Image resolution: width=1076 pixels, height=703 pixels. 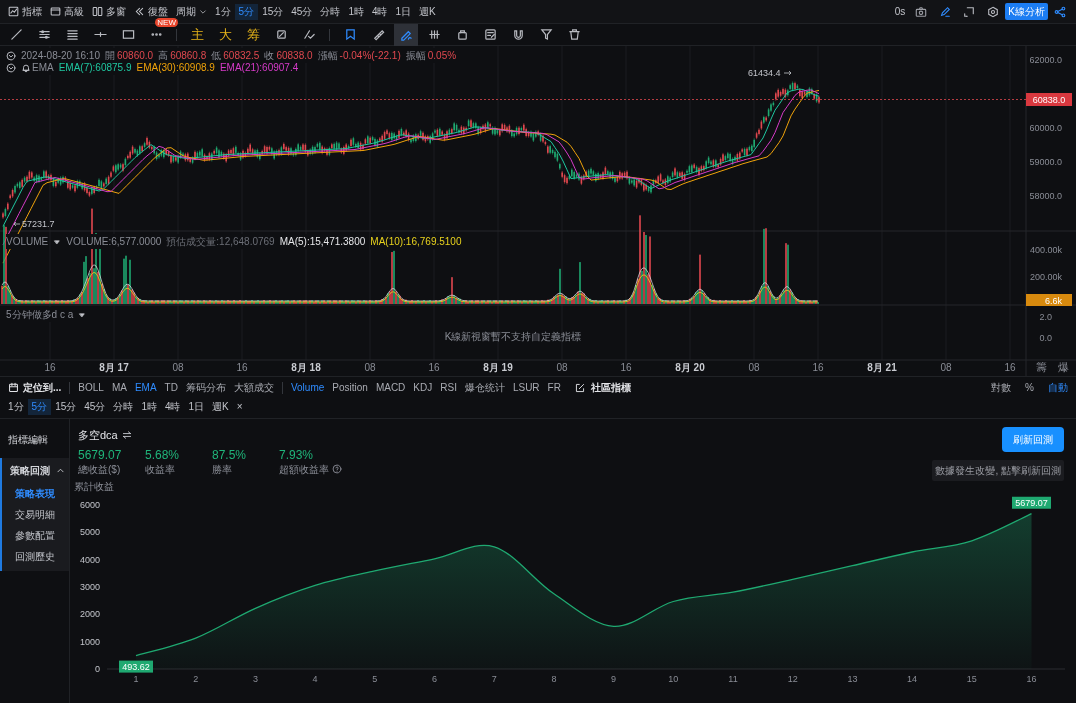 What do you see at coordinates (139, 11) in the screenshot?
I see `rewind-icon` at bounding box center [139, 11].